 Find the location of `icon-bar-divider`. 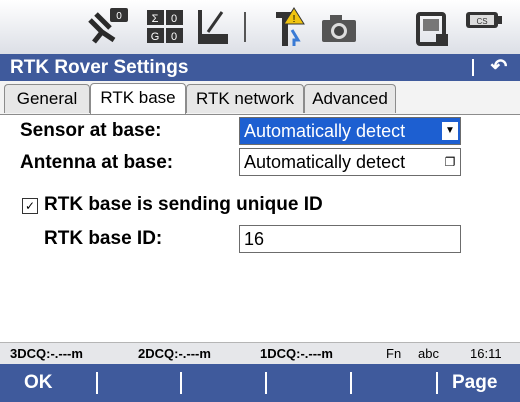

icon-bar-divider is located at coordinates (245, 27).